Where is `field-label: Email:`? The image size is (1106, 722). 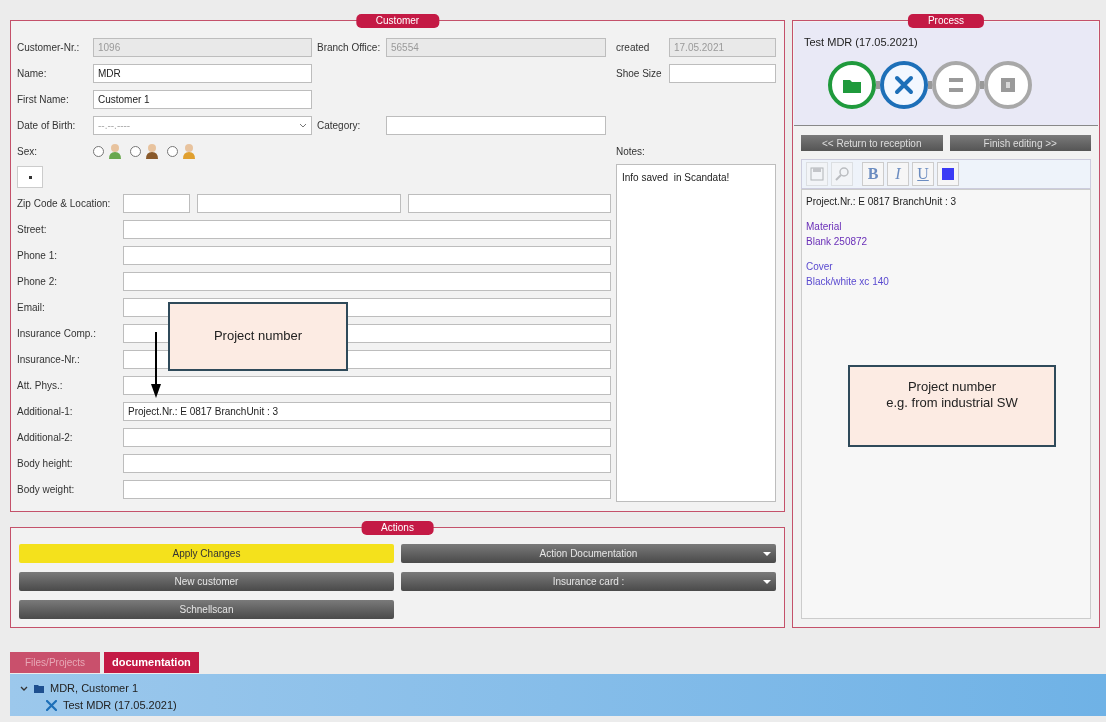
field-label: Email: is located at coordinates (31, 307).